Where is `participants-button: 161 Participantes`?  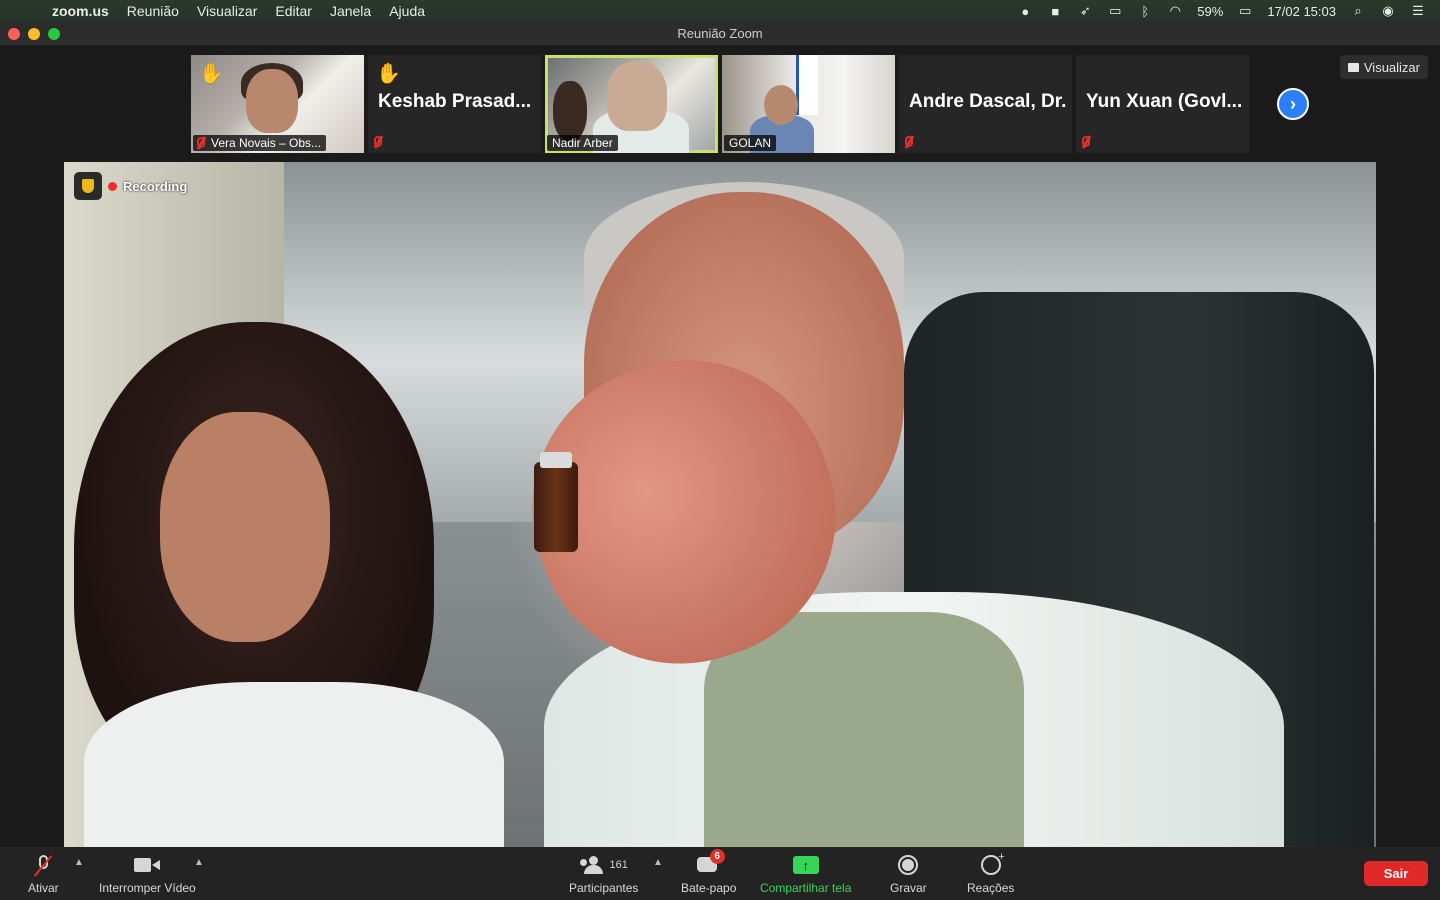 participants-button: 161 Participantes is located at coordinates (603, 873).